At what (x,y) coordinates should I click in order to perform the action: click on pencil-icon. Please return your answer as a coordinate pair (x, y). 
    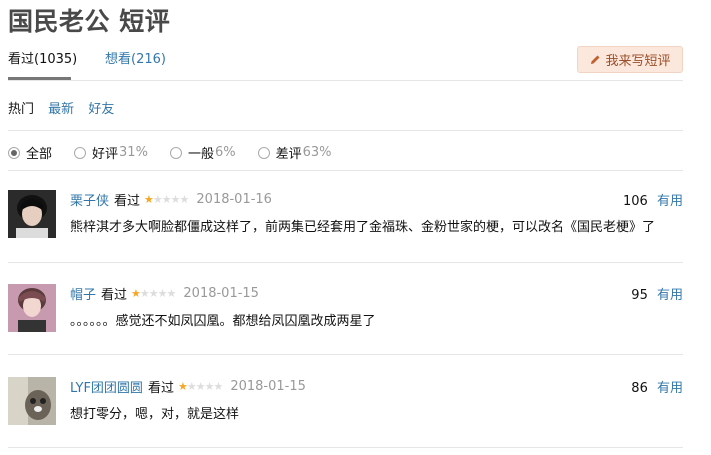
    Looking at the image, I should click on (595, 59).